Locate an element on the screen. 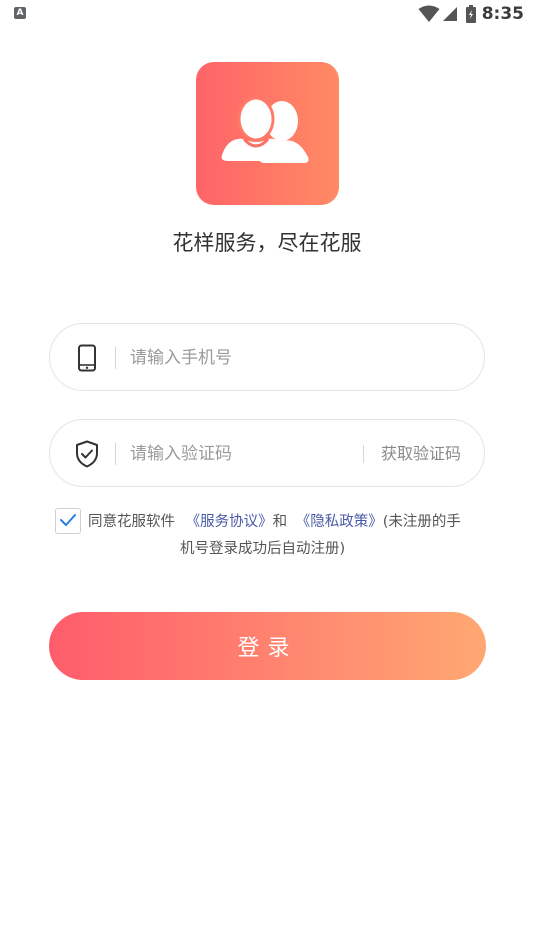 Image resolution: width=534 pixels, height=950 pixels. checkmark-icon is located at coordinates (68, 521).